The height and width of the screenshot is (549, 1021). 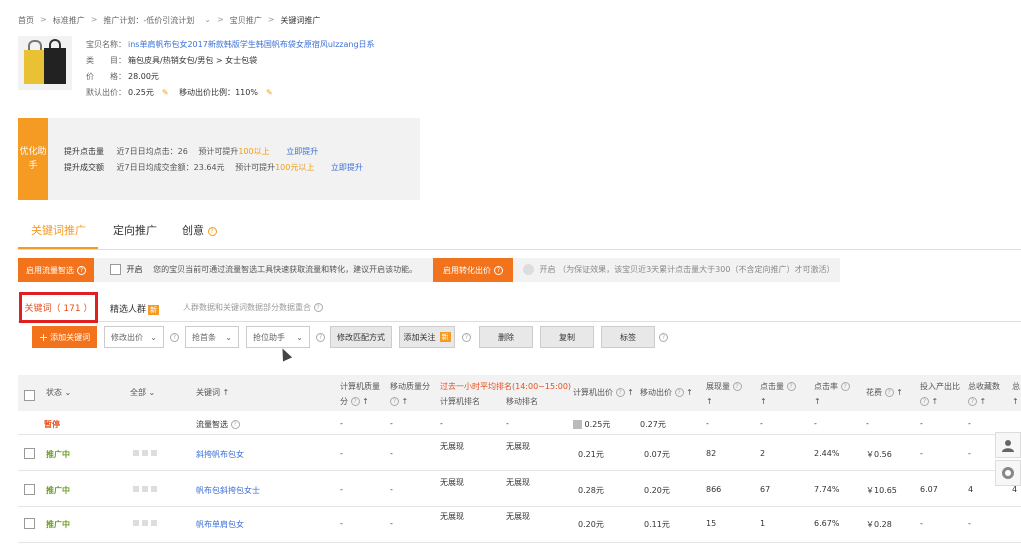 What do you see at coordinates (56, 270) in the screenshot?
I see `enable-smart-traffic-button: 启用流量智选?` at bounding box center [56, 270].